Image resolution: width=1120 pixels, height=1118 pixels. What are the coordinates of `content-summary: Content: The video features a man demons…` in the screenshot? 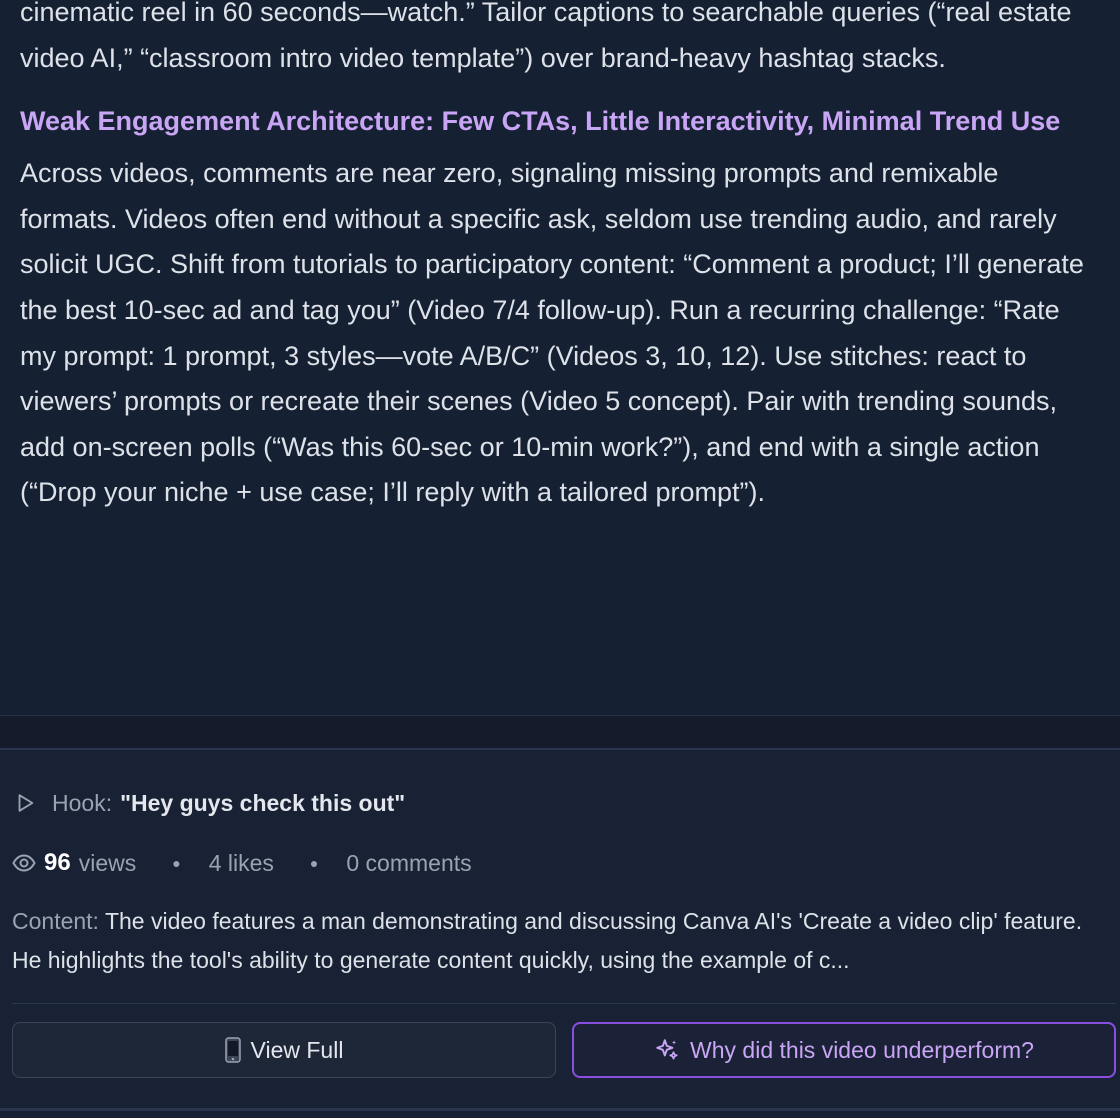 It's located at (562, 941).